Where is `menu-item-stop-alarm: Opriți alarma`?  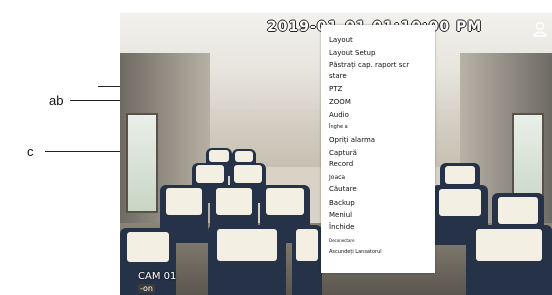 menu-item-stop-alarm: Opriți alarma is located at coordinates (380, 140).